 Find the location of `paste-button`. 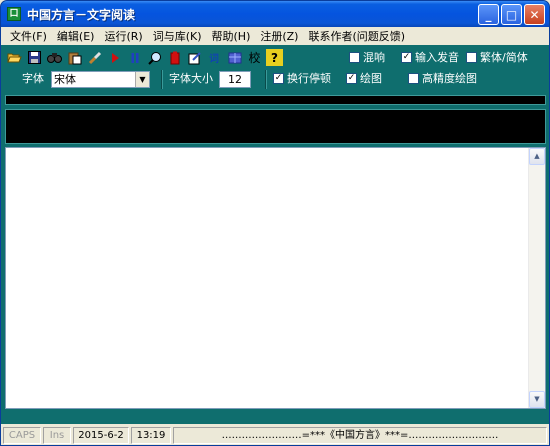

paste-button is located at coordinates (74, 57).